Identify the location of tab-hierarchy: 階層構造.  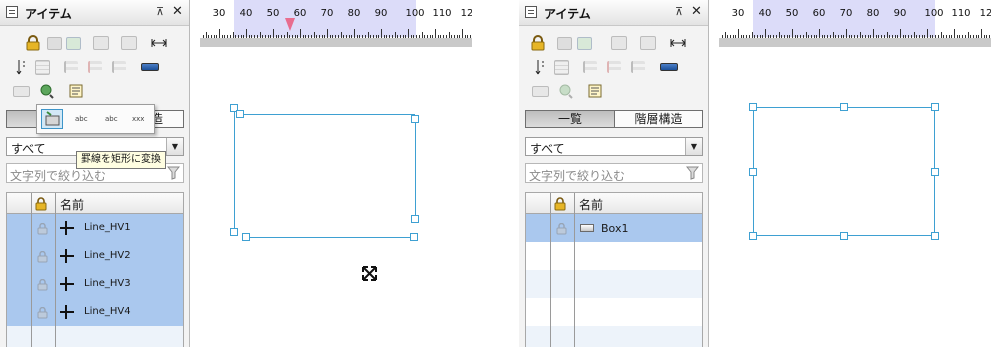
(658, 119).